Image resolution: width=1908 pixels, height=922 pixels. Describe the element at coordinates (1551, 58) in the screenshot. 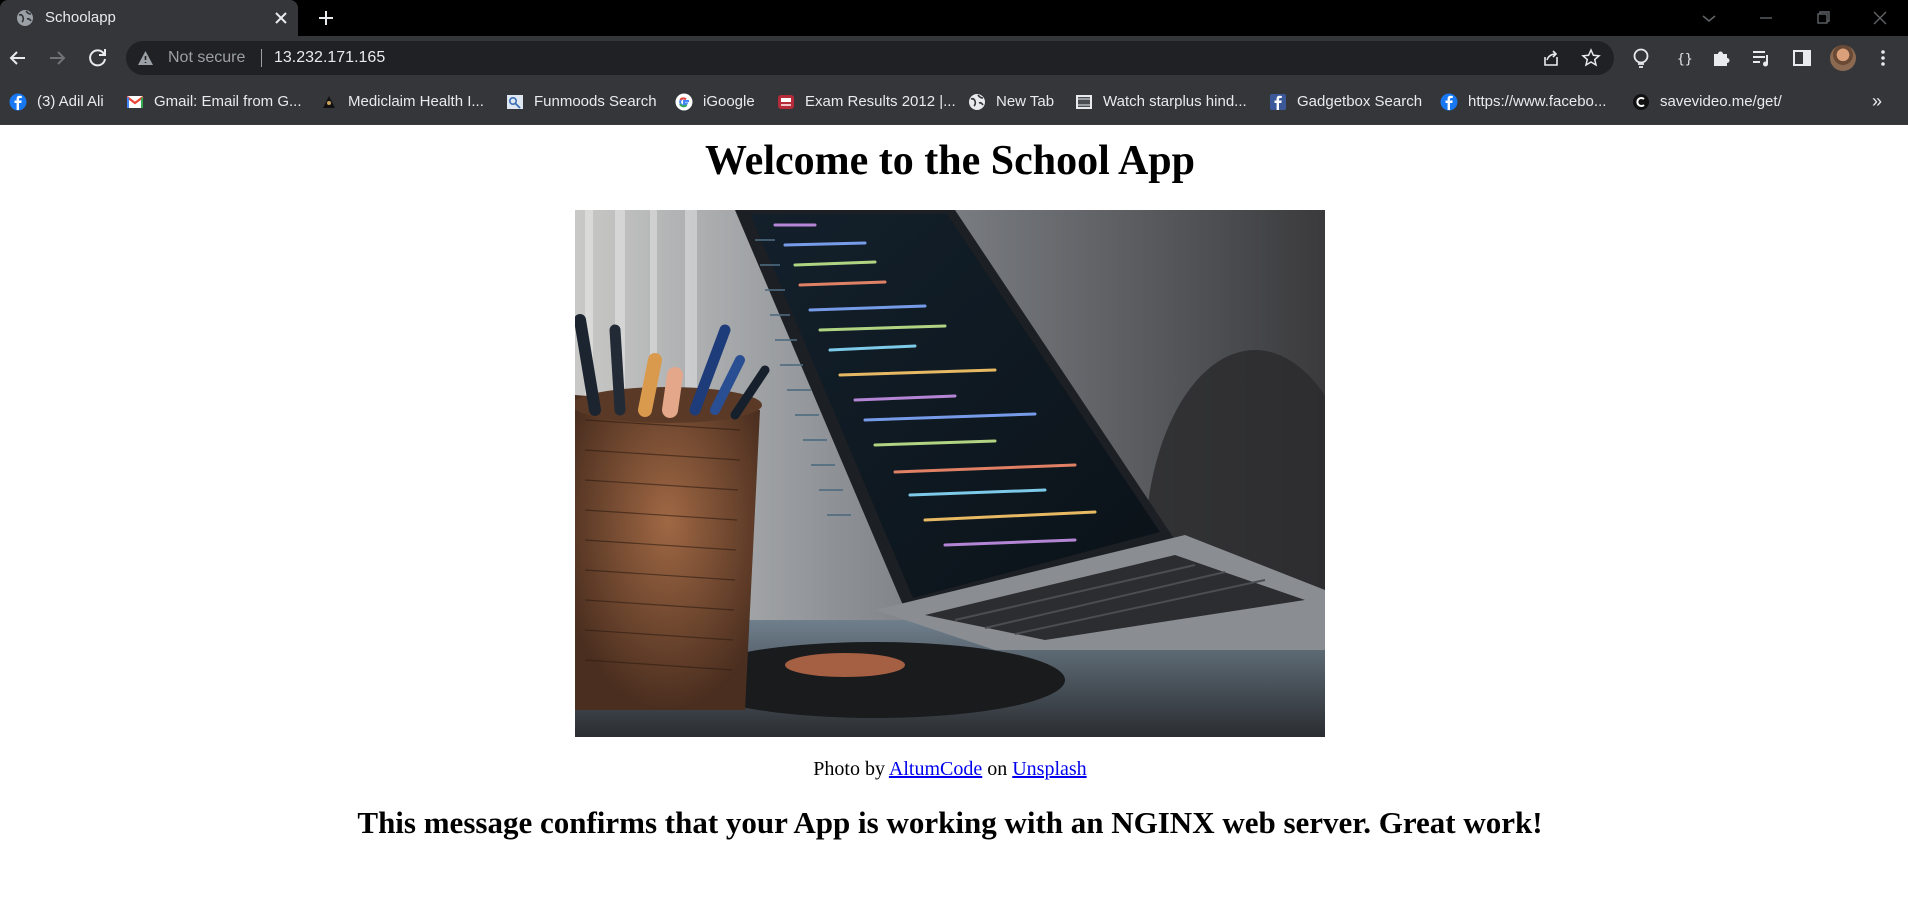

I see `share-icon` at that location.